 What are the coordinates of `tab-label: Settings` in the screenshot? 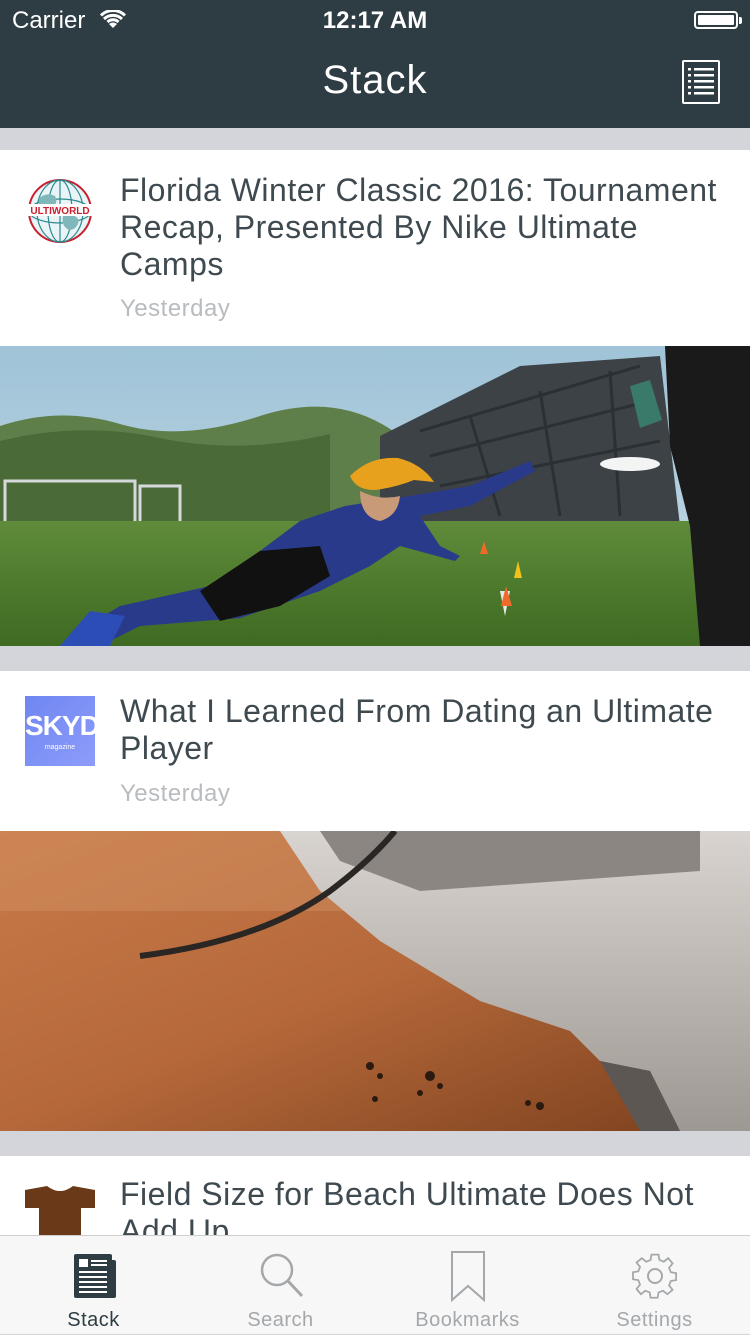 It's located at (654, 1320).